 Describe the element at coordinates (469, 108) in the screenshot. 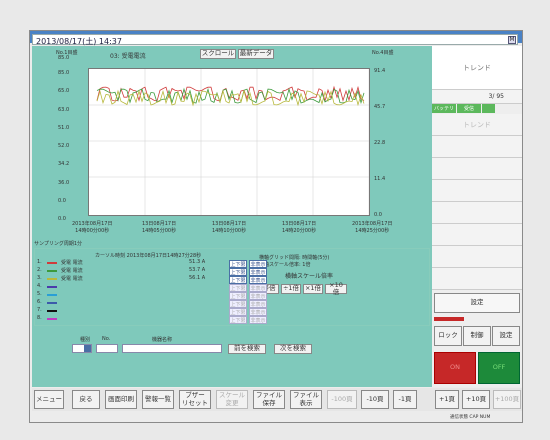

I see `receive-tag: 受信` at that location.